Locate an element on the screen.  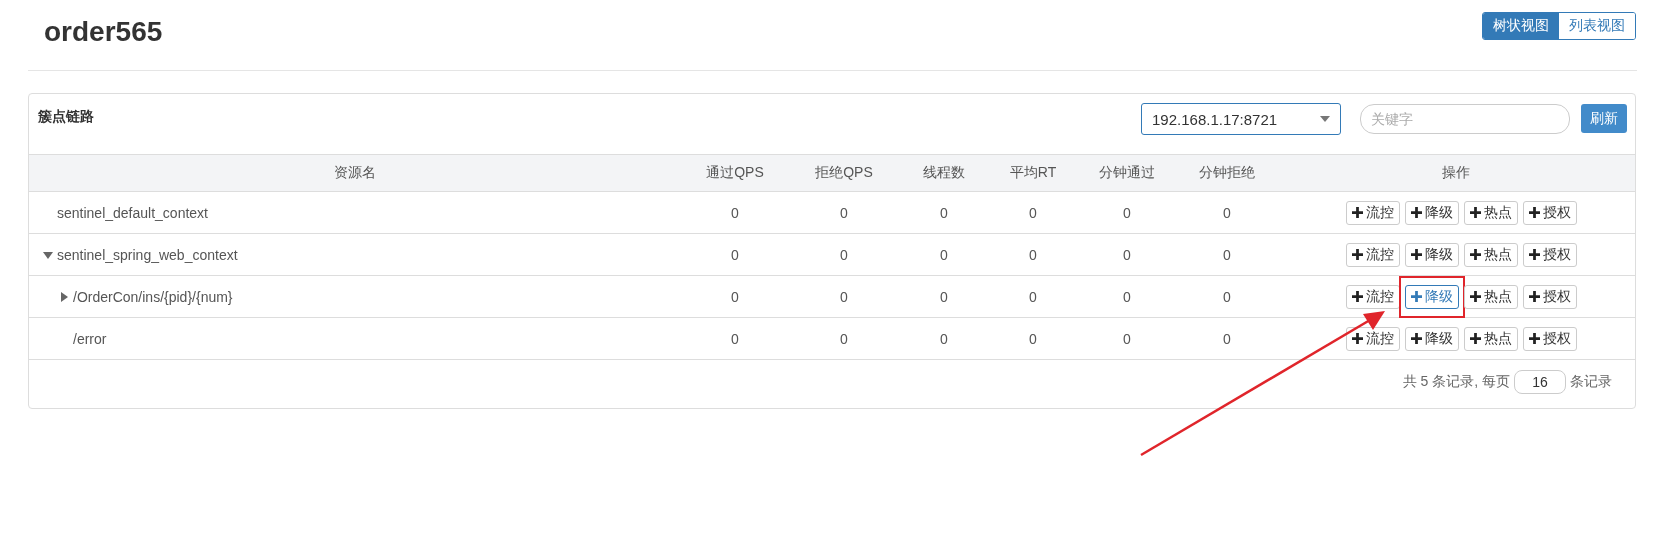
column-header: 通过QPS is located at coordinates (735, 173).